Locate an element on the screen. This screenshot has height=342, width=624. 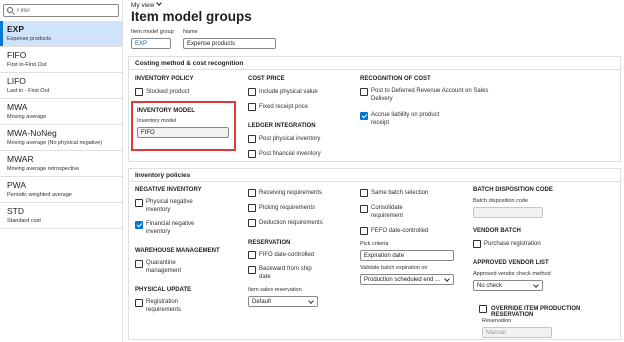
accrue-liability-checkbox is located at coordinates (364, 116).